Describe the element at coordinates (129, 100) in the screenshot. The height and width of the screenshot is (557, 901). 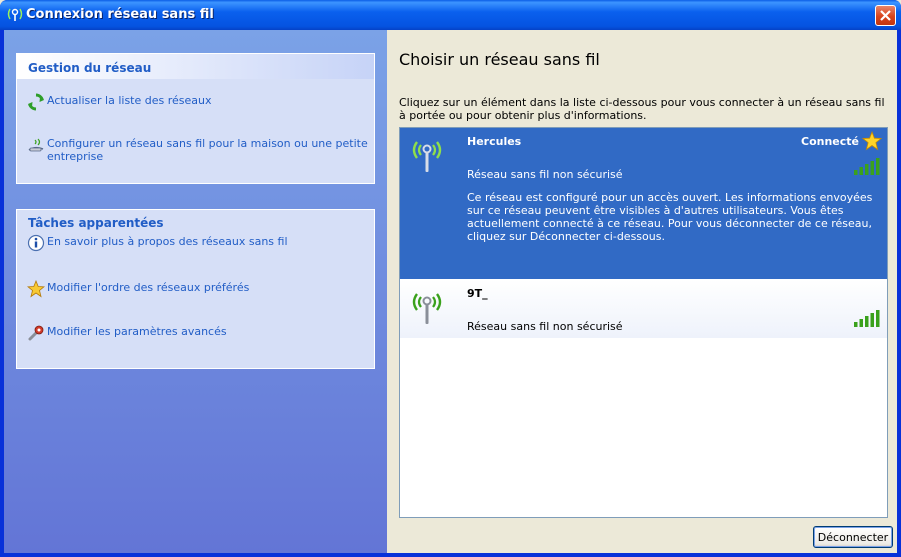
I see `task-refresh-label: Actualiser la liste des réseaux` at that location.